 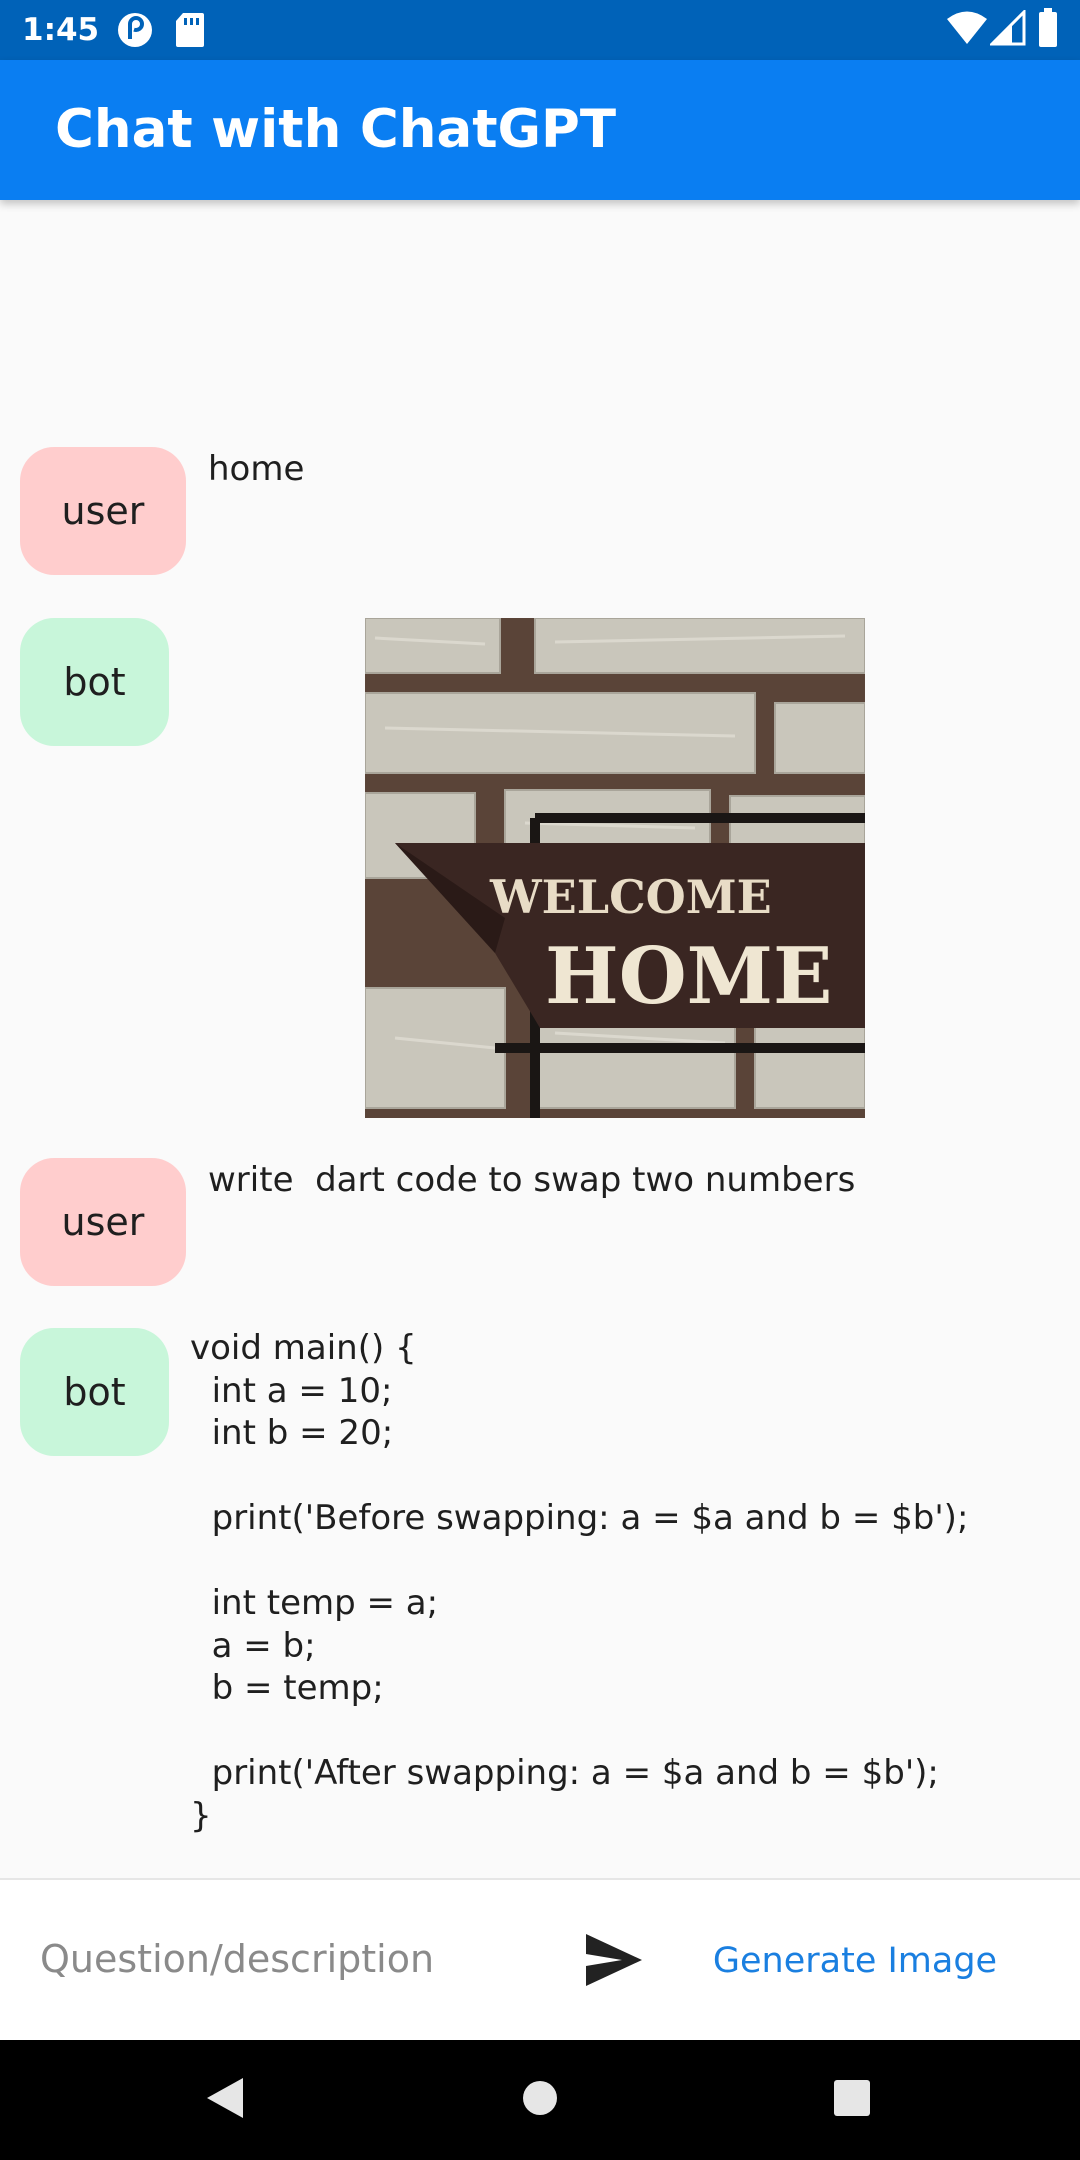 I want to click on app-title: Chat with ChatGPT, so click(x=336, y=129).